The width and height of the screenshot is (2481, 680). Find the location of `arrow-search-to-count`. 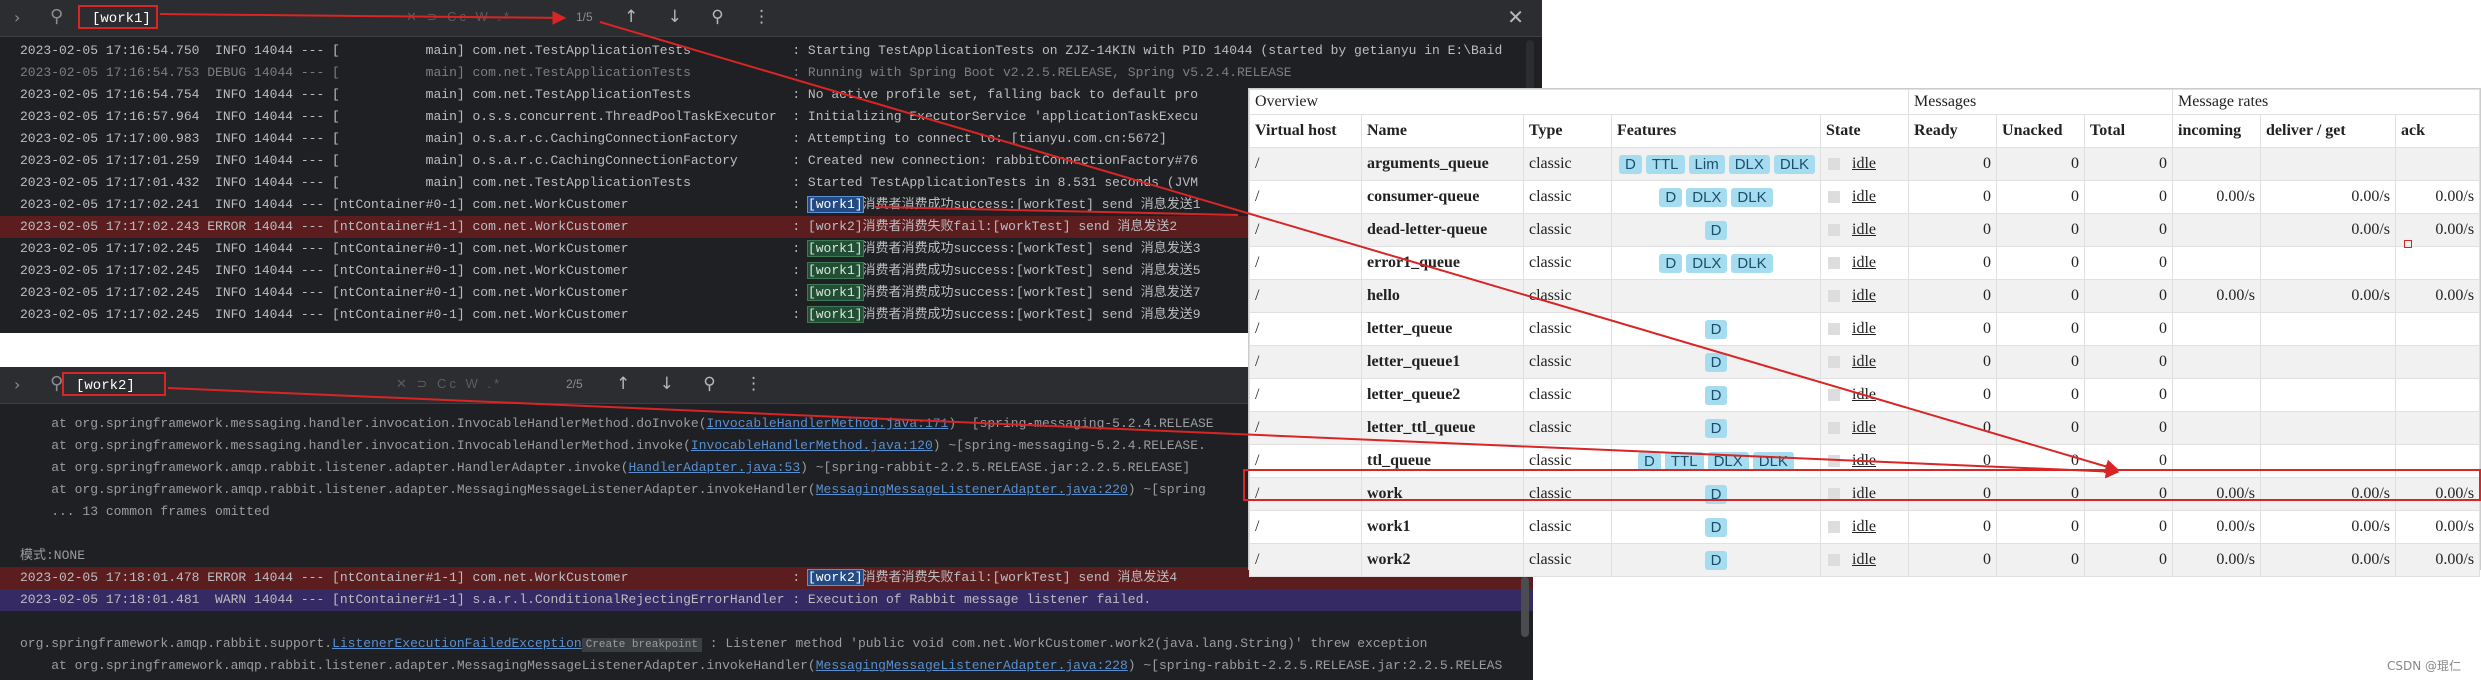

arrow-search-to-count is located at coordinates (363, 17).